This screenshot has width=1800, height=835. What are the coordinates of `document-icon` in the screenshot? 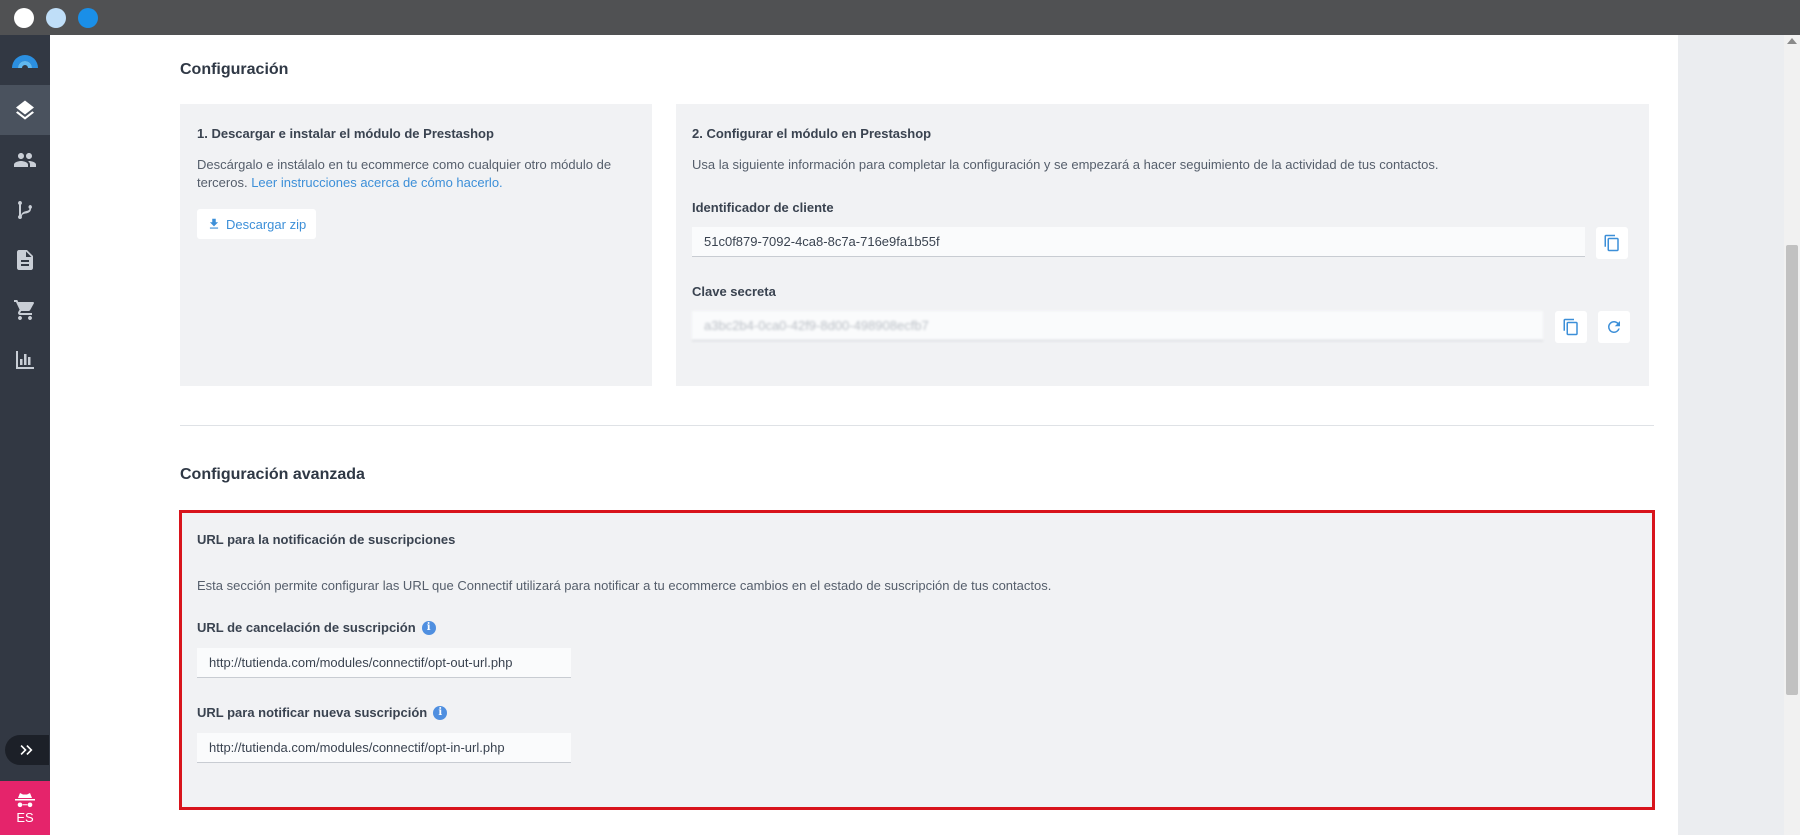 It's located at (25, 260).